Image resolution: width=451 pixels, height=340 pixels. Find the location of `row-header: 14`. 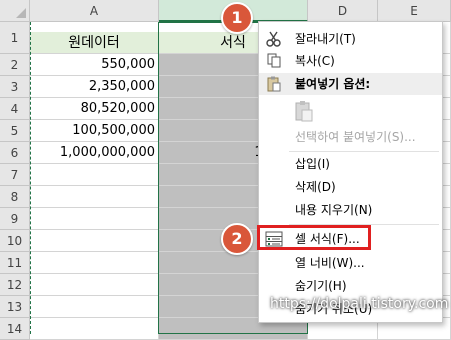

row-header: 14 is located at coordinates (15, 329).